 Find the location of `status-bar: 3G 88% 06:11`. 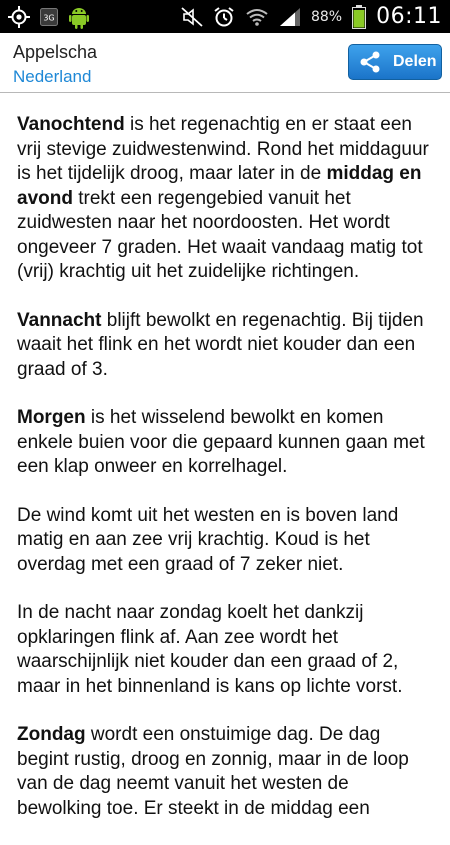

status-bar: 3G 88% 06:11 is located at coordinates (225, 16).